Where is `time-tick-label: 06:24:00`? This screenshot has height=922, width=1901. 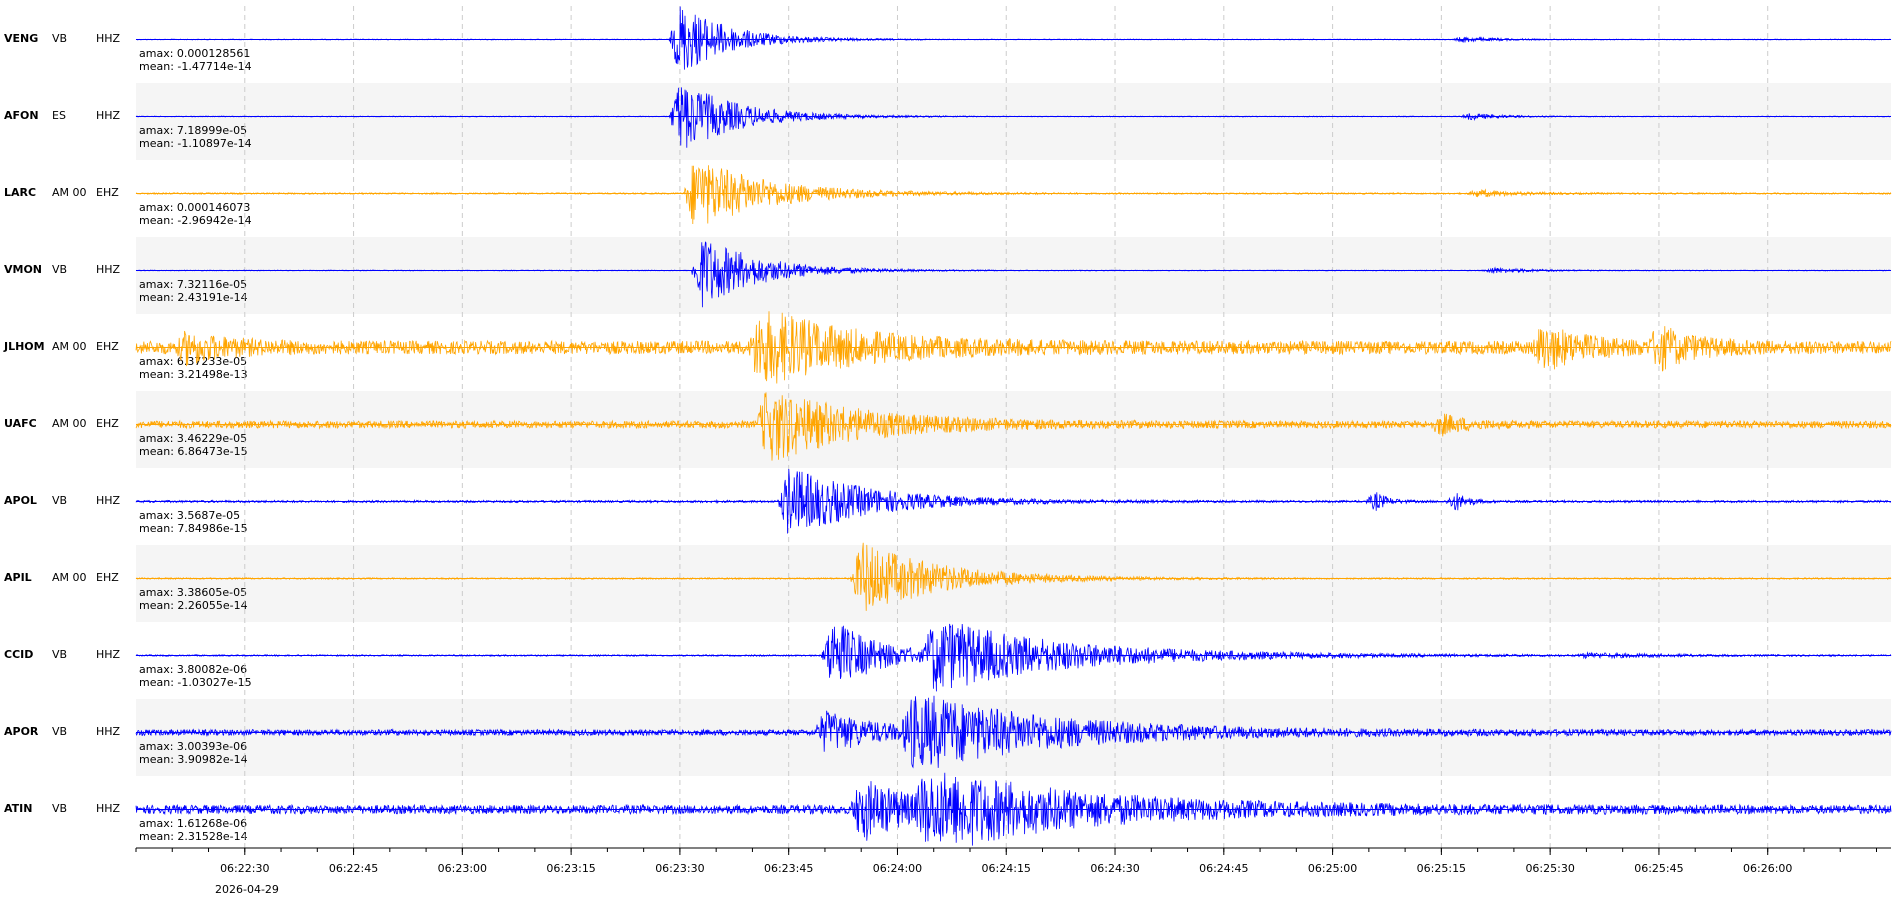 time-tick-label: 06:24:00 is located at coordinates (897, 868).